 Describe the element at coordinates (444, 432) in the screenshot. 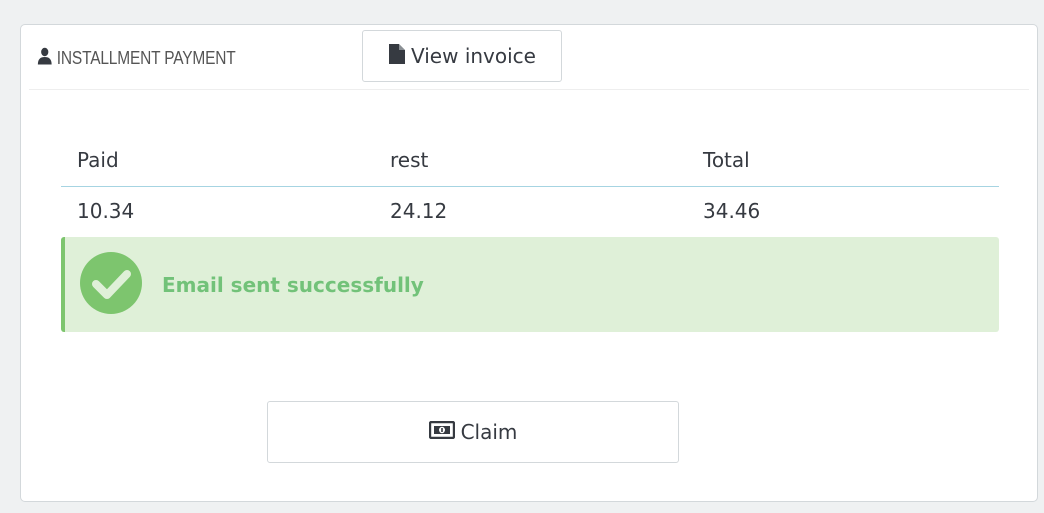

I see `money-icon` at that location.